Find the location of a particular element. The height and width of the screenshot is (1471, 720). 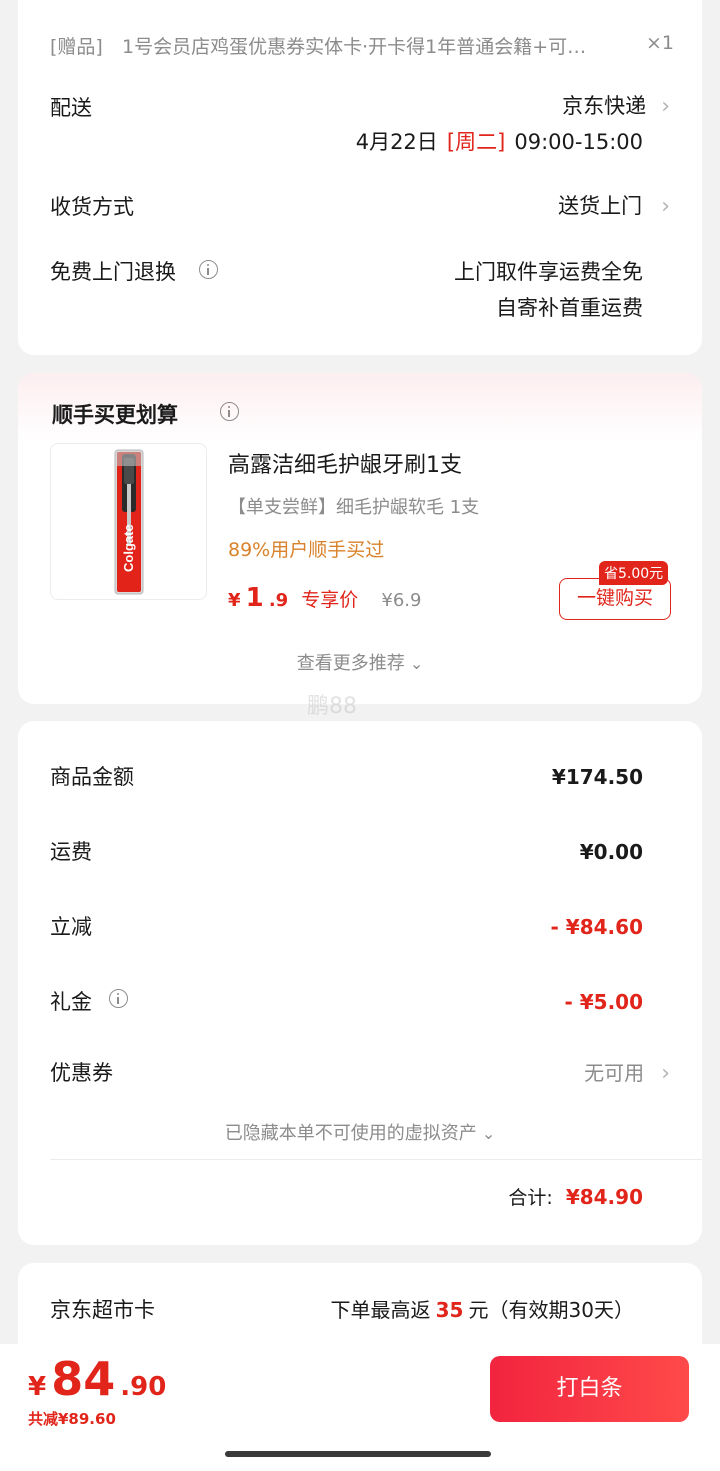

total-label: 合计: is located at coordinates (530, 1198).